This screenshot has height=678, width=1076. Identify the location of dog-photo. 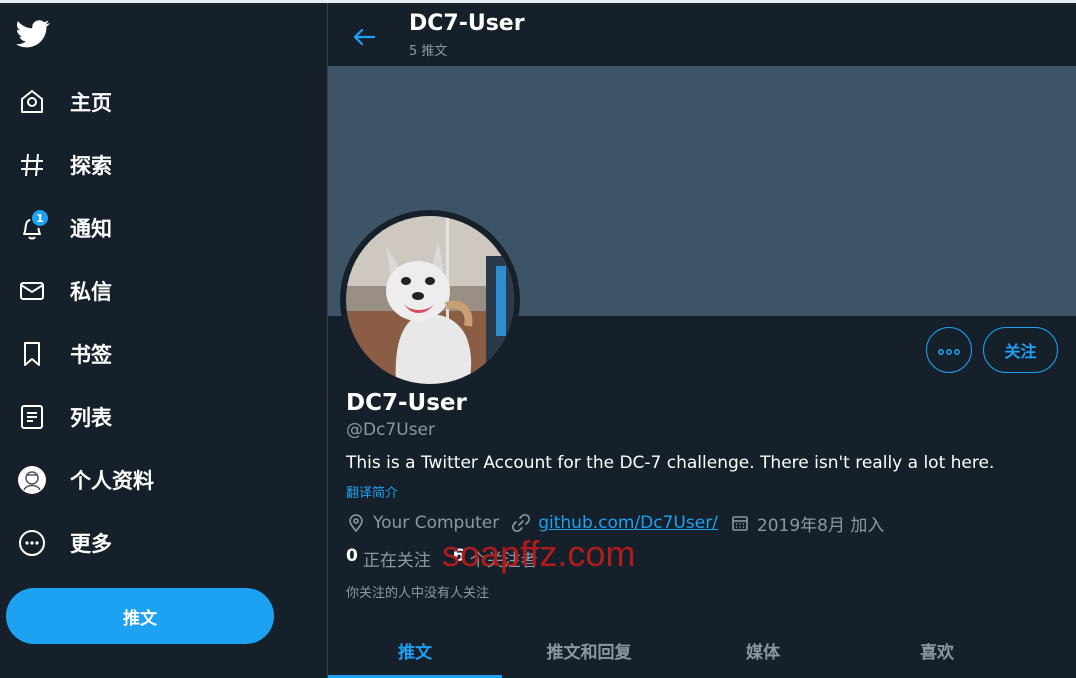
(430, 300).